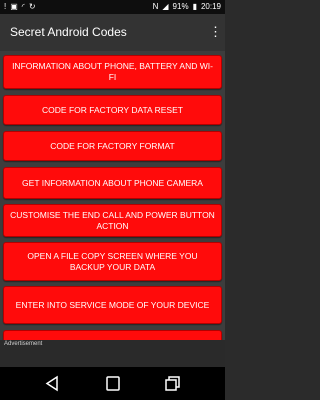 The height and width of the screenshot is (400, 320). What do you see at coordinates (194, 6) in the screenshot?
I see `battery-icon: ▮` at bounding box center [194, 6].